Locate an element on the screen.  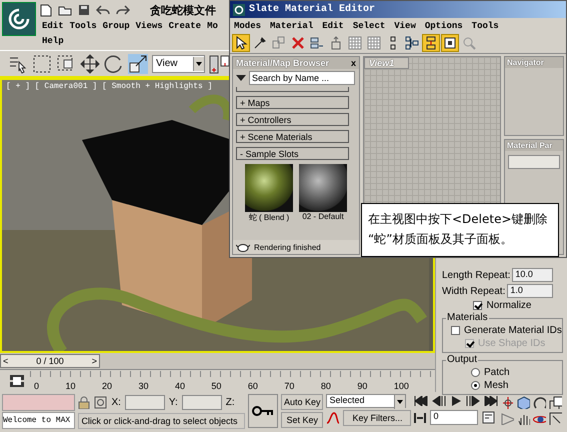
viewport-label: [ + ] [ Camera001 ] [ Smooth + Highlights ] is located at coordinates (109, 86).